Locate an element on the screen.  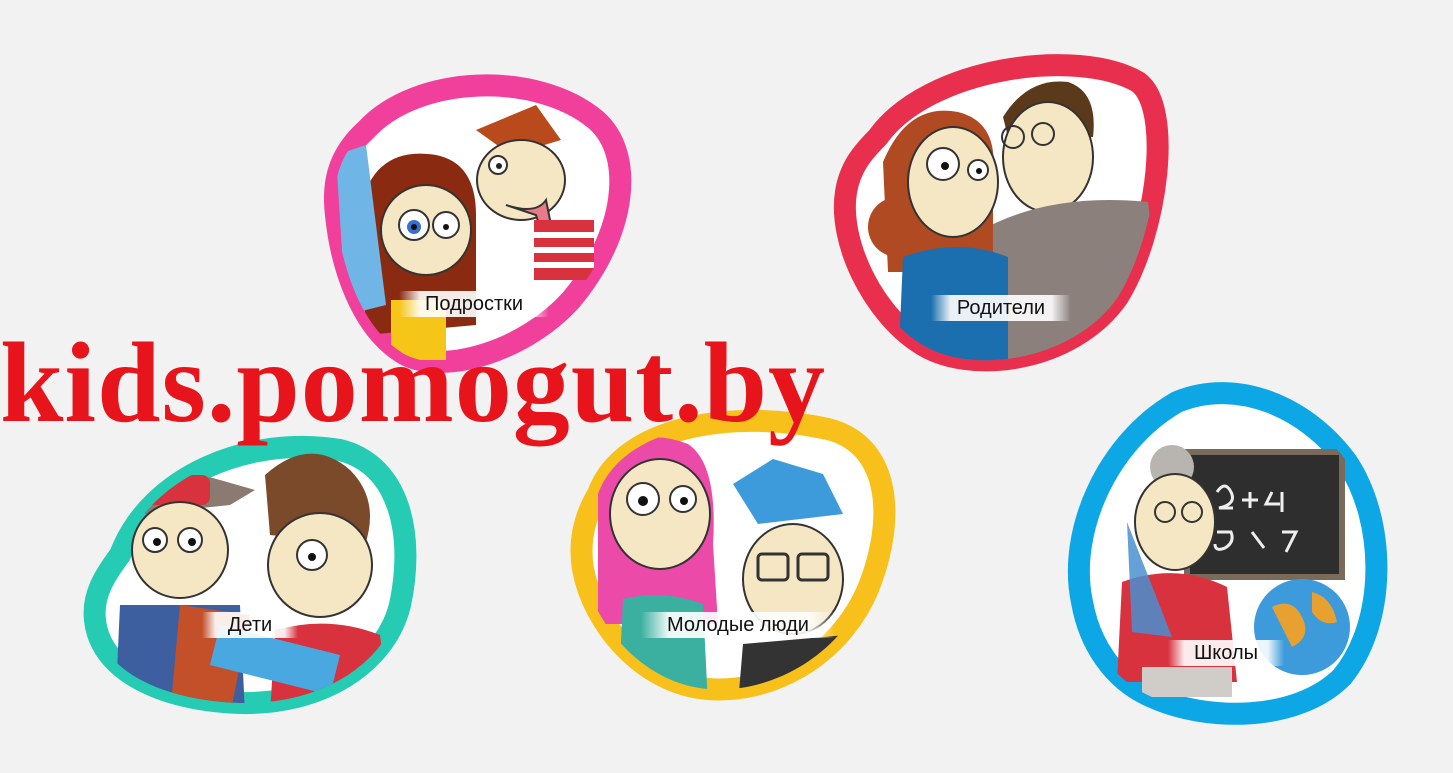
tile-young-people: Молодые люди is located at coordinates (738, 555).